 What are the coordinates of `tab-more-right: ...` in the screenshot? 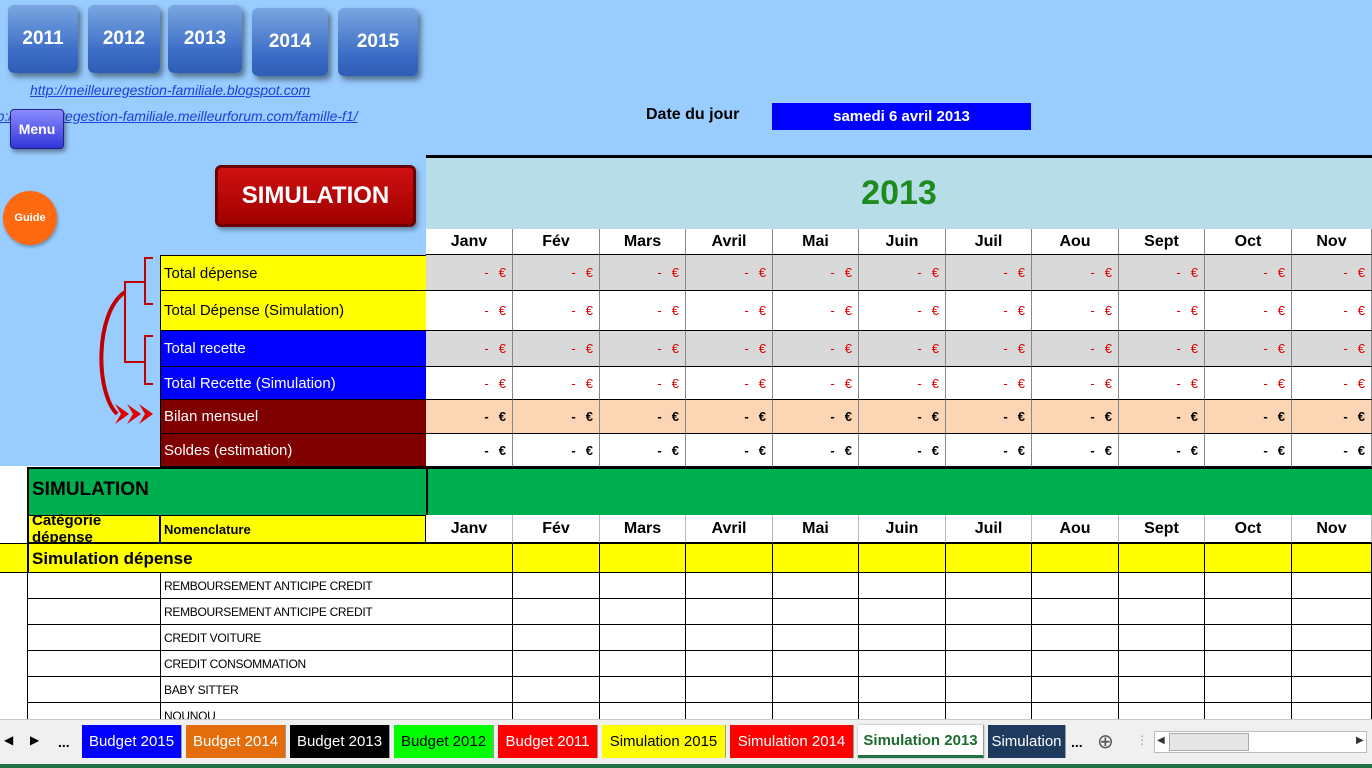 It's located at (1077, 742).